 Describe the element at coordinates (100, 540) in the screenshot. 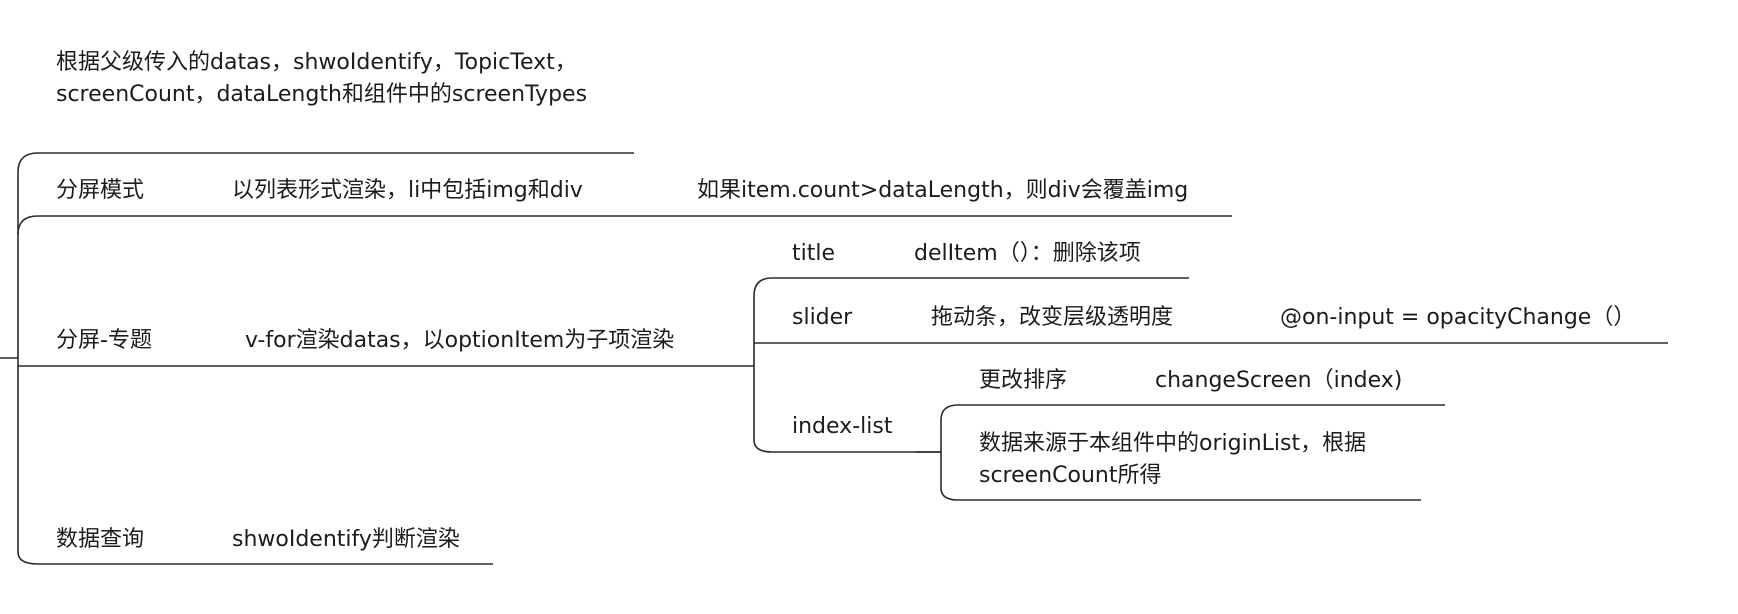

I see `data-query-node: 数据查询` at that location.